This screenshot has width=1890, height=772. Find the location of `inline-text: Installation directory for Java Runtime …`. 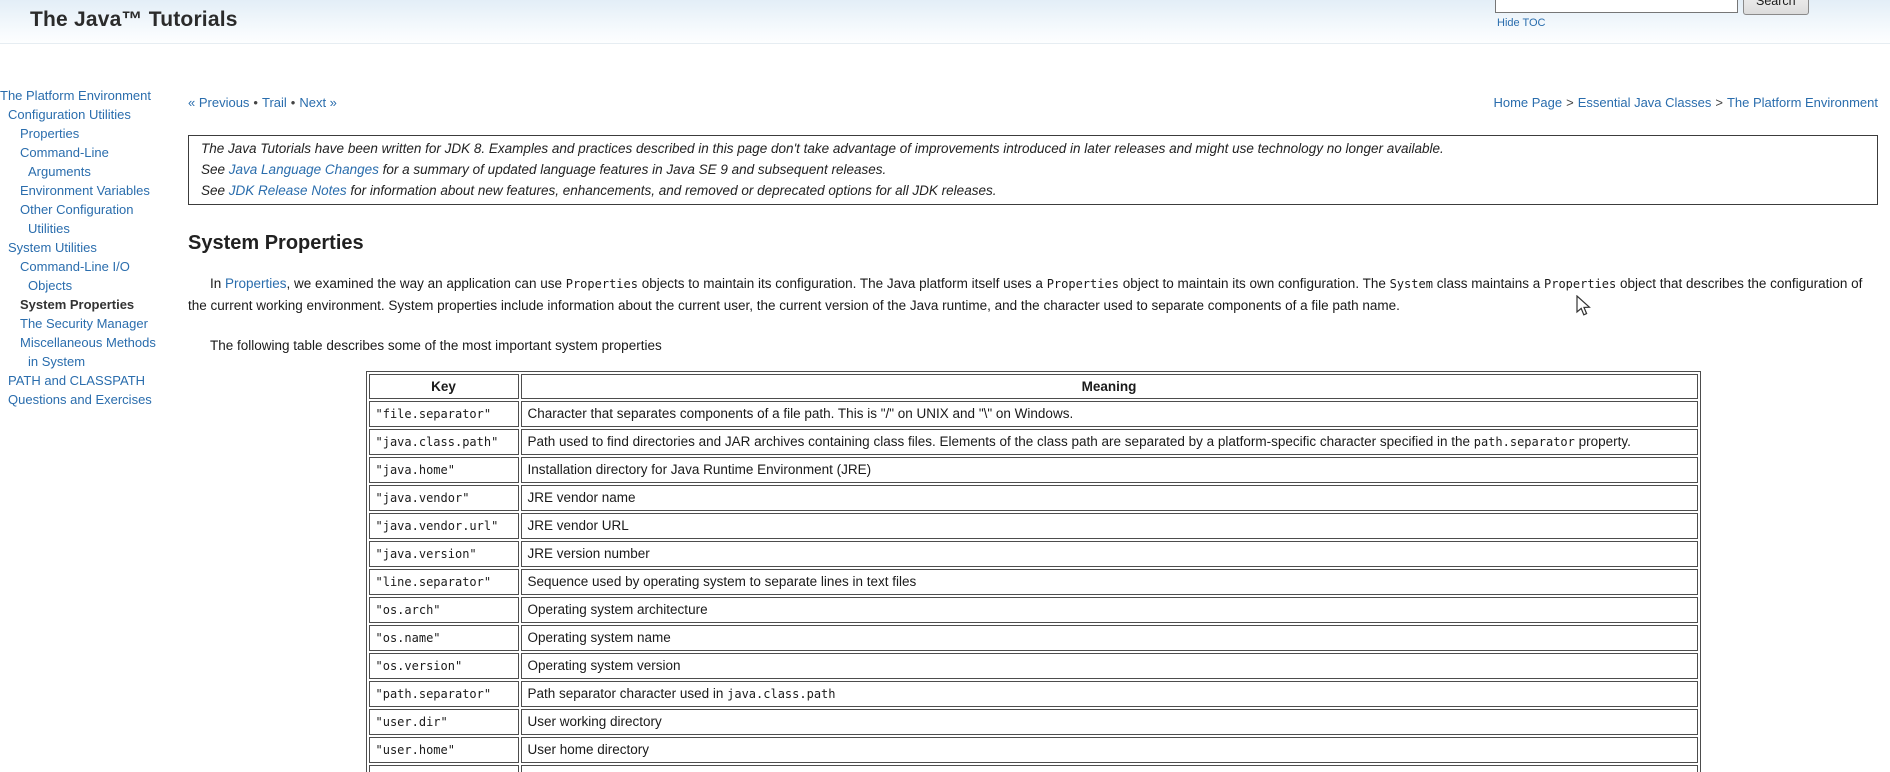

inline-text: Installation directory for Java Runtime … is located at coordinates (699, 469).